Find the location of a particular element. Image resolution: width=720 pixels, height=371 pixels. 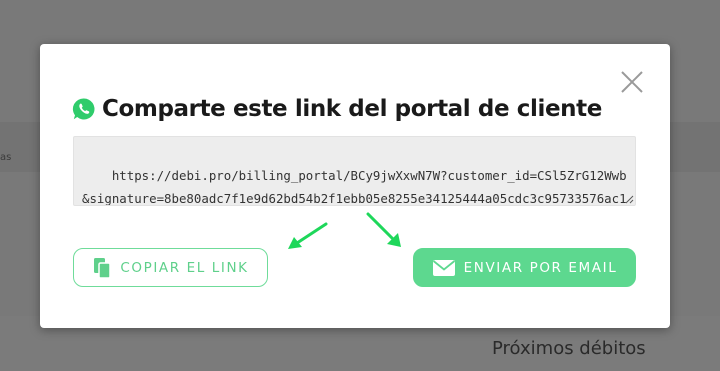

modal-title: Comparte este link del portal de cliente is located at coordinates (352, 109).